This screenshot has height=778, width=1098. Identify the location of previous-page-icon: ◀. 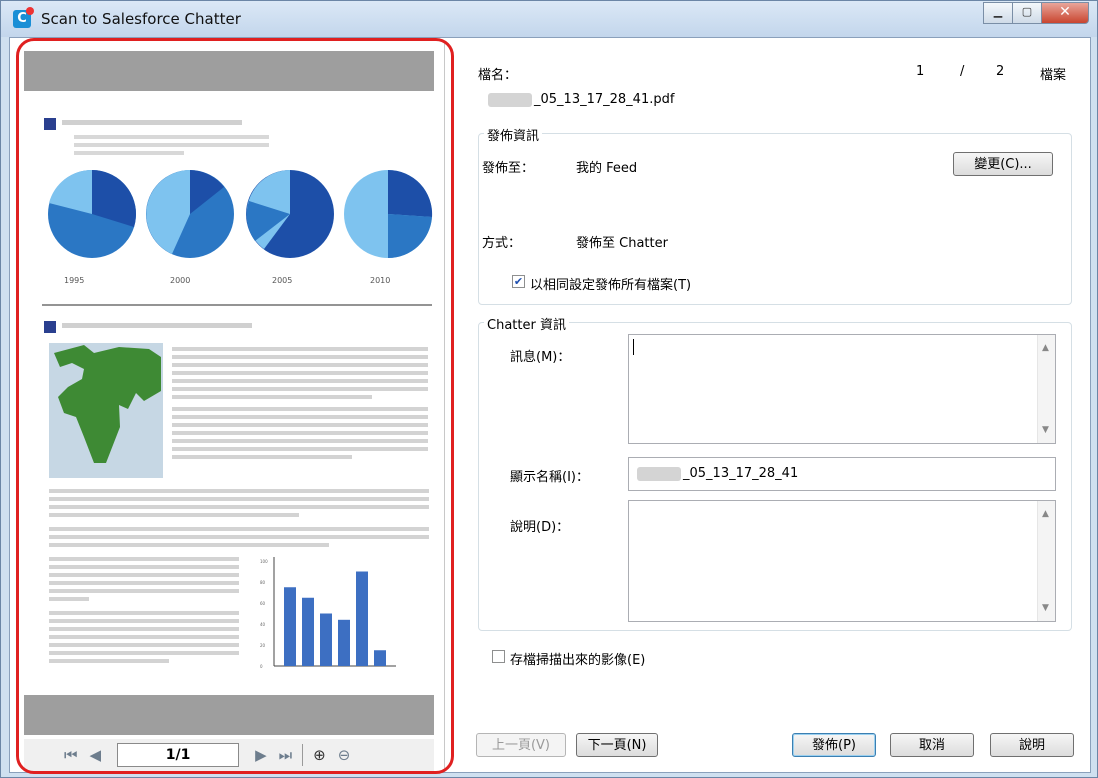
(96, 755).